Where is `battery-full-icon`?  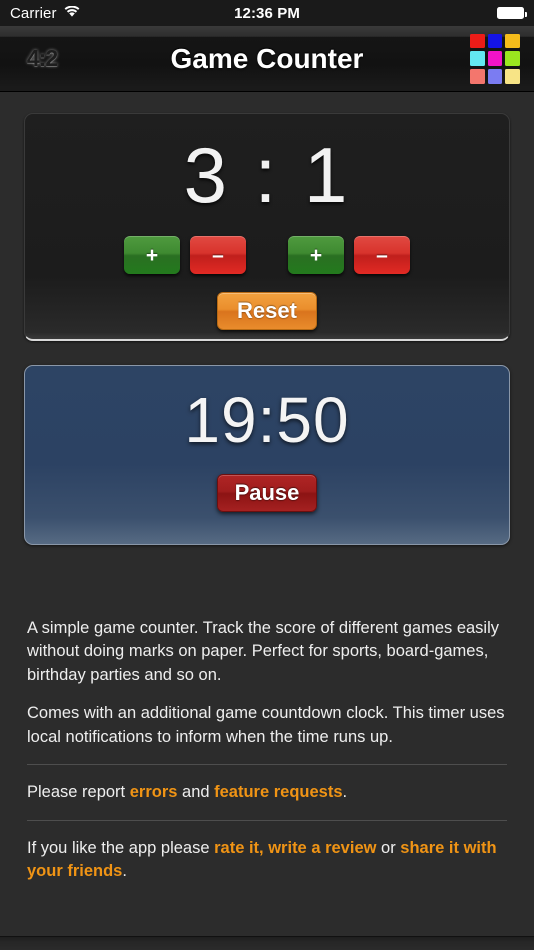 battery-full-icon is located at coordinates (512, 13).